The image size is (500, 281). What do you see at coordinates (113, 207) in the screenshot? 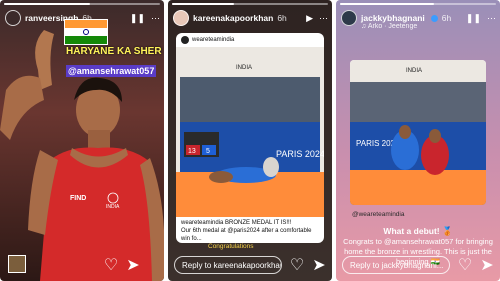
I see `jersey-country-text: INDIA` at bounding box center [113, 207].